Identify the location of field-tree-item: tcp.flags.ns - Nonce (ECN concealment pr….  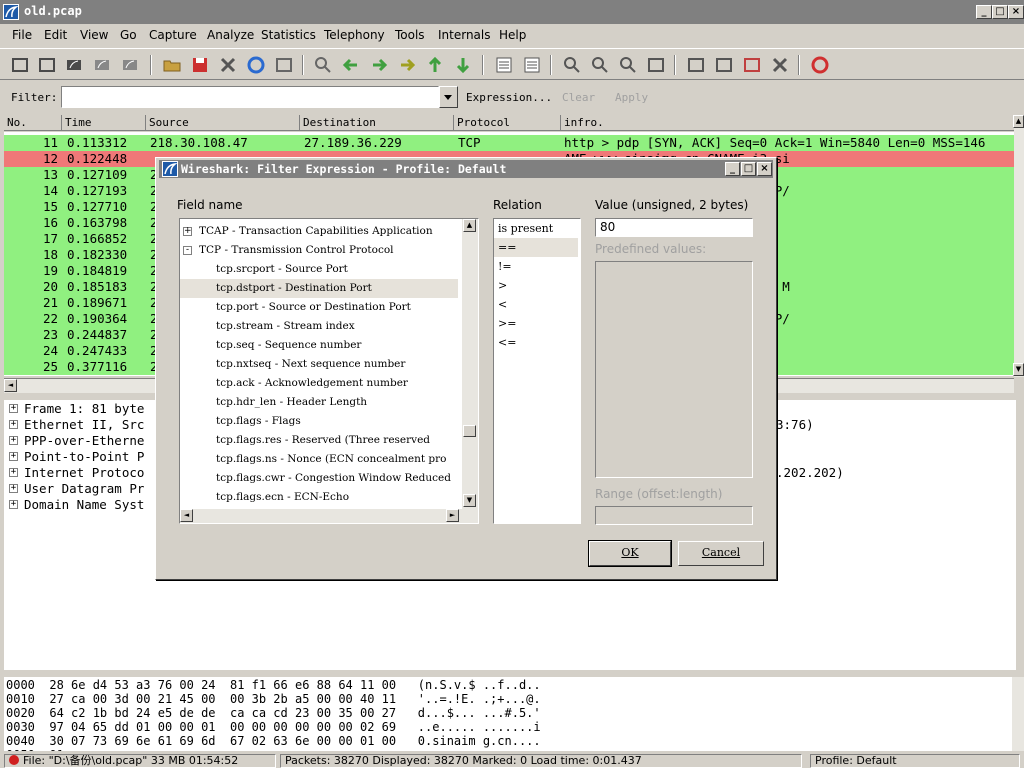
(319, 459).